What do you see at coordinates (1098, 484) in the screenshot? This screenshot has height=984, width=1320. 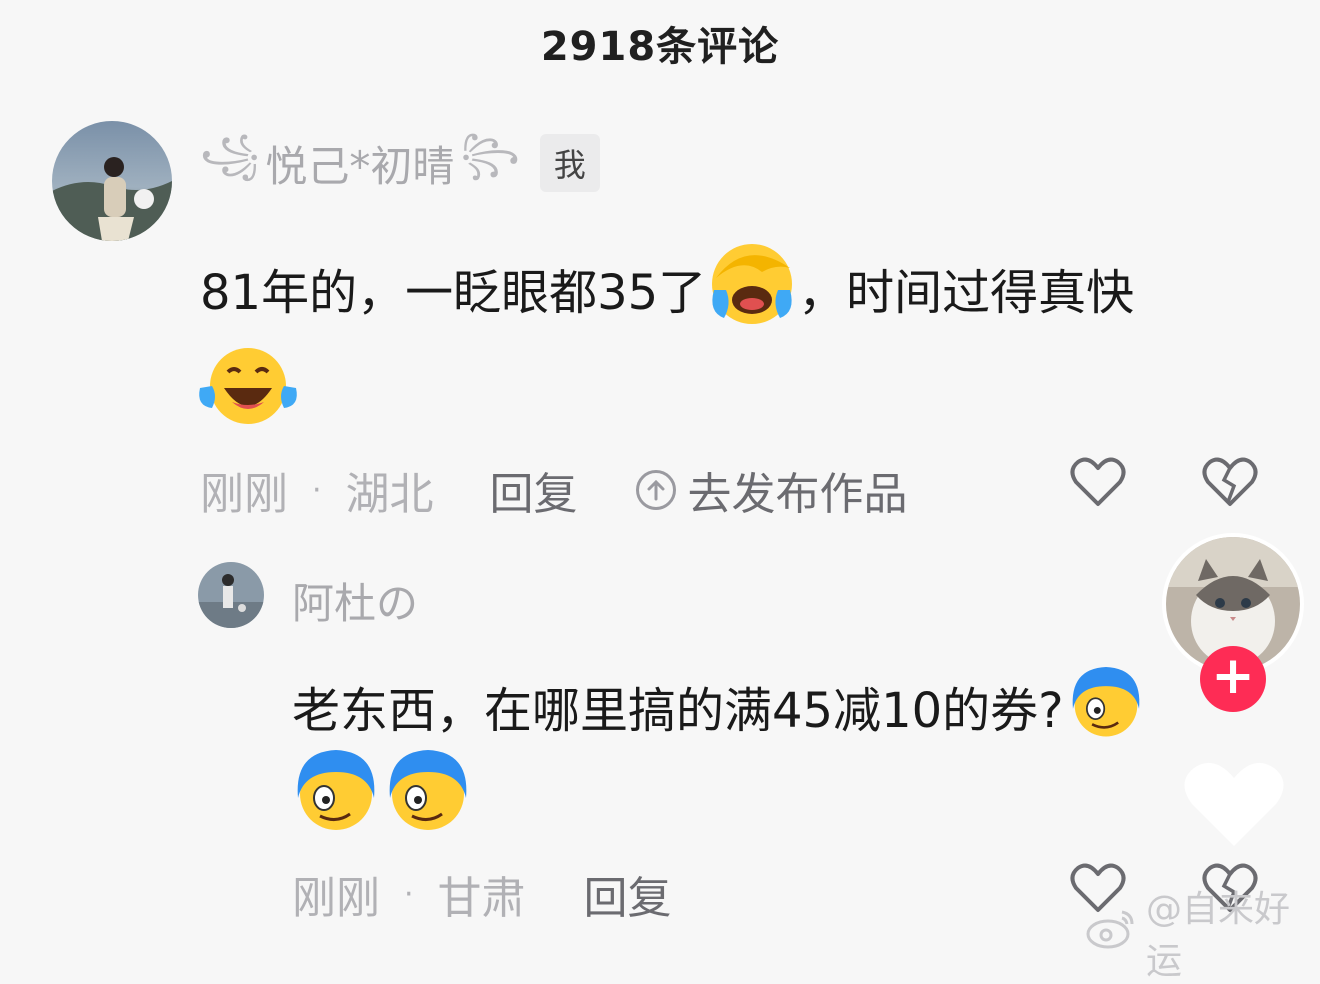 I see `like-icon` at bounding box center [1098, 484].